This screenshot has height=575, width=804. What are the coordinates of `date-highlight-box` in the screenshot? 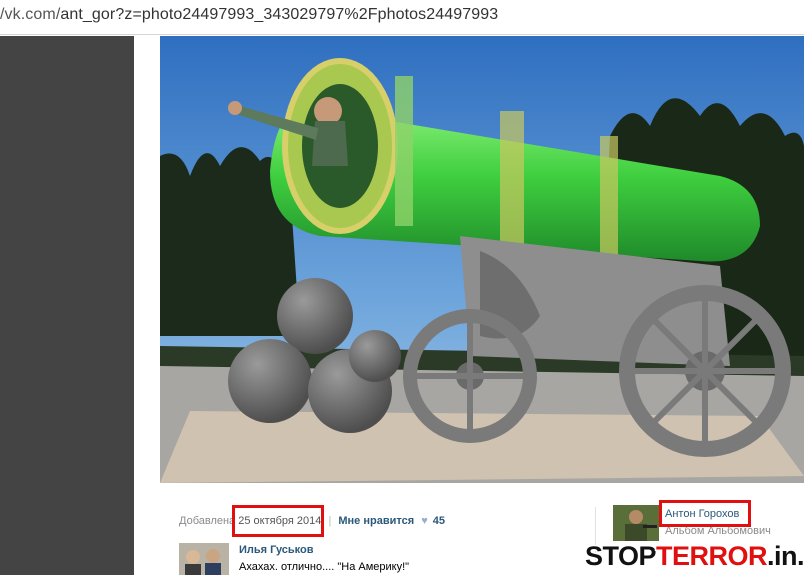 It's located at (278, 521).